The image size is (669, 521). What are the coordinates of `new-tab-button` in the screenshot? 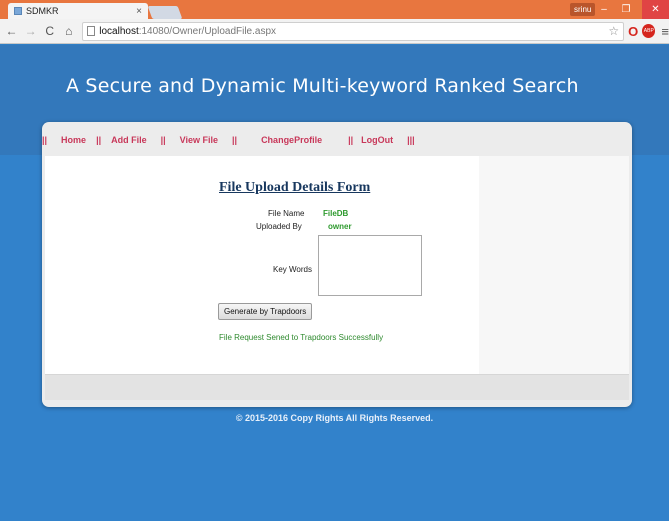 It's located at (165, 12).